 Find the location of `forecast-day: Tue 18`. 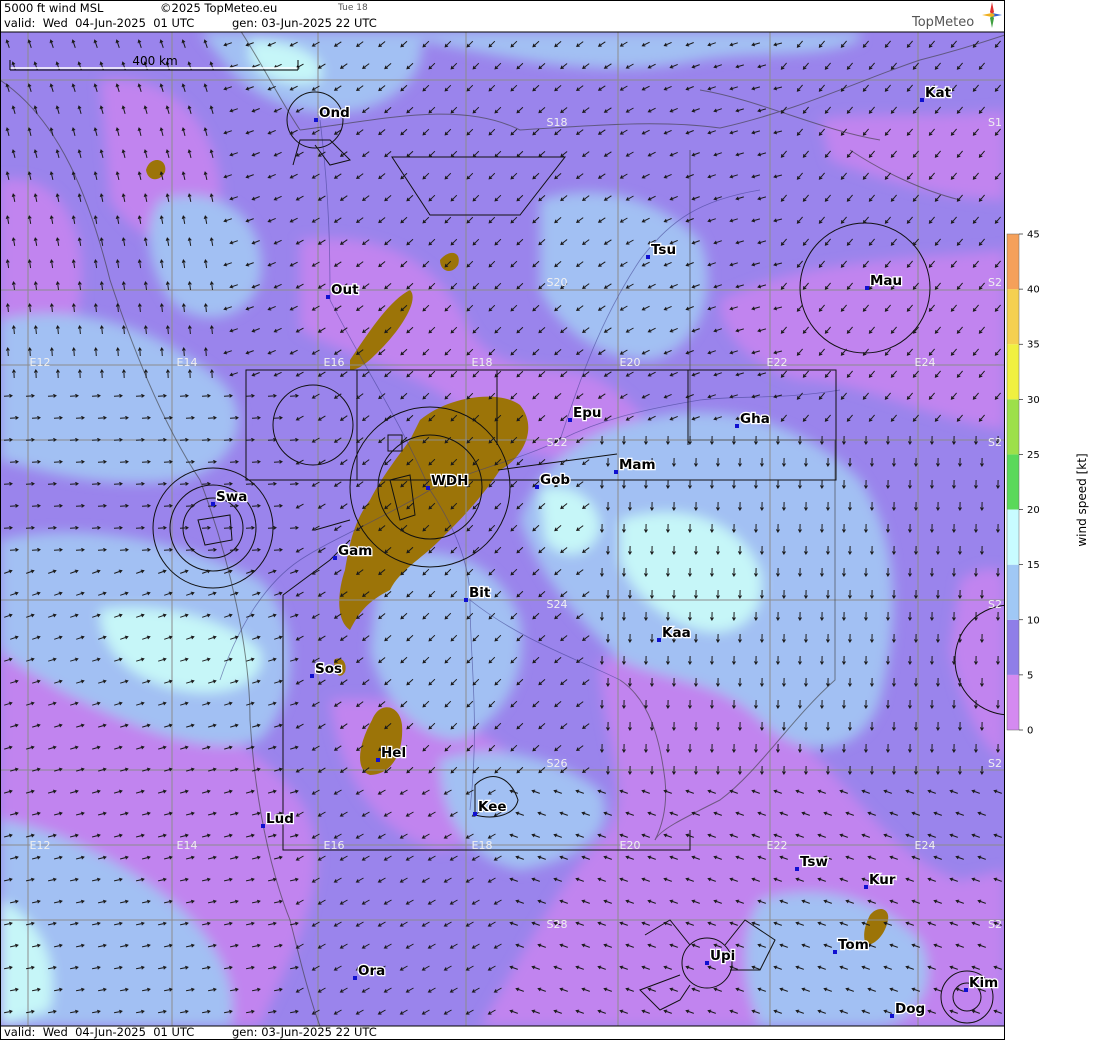

forecast-day: Tue 18 is located at coordinates (353, 8).